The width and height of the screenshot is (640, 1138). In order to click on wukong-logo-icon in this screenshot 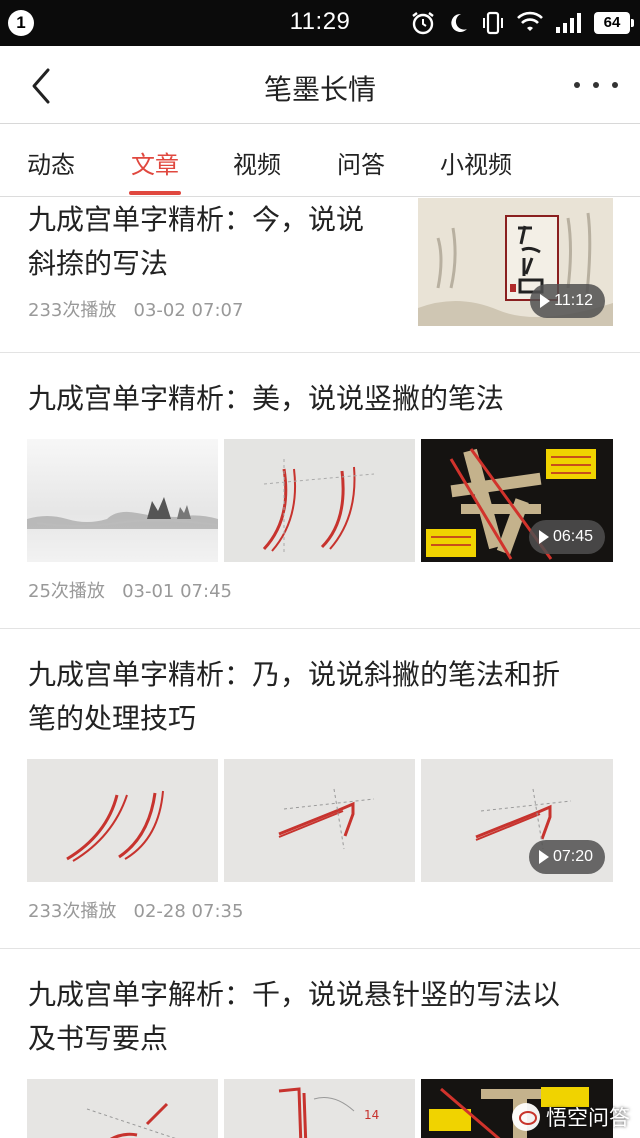, I will do `click(526, 1117)`.